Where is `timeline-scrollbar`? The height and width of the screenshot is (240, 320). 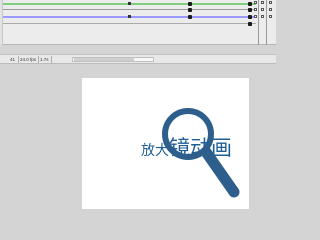 timeline-scrollbar is located at coordinates (113, 59).